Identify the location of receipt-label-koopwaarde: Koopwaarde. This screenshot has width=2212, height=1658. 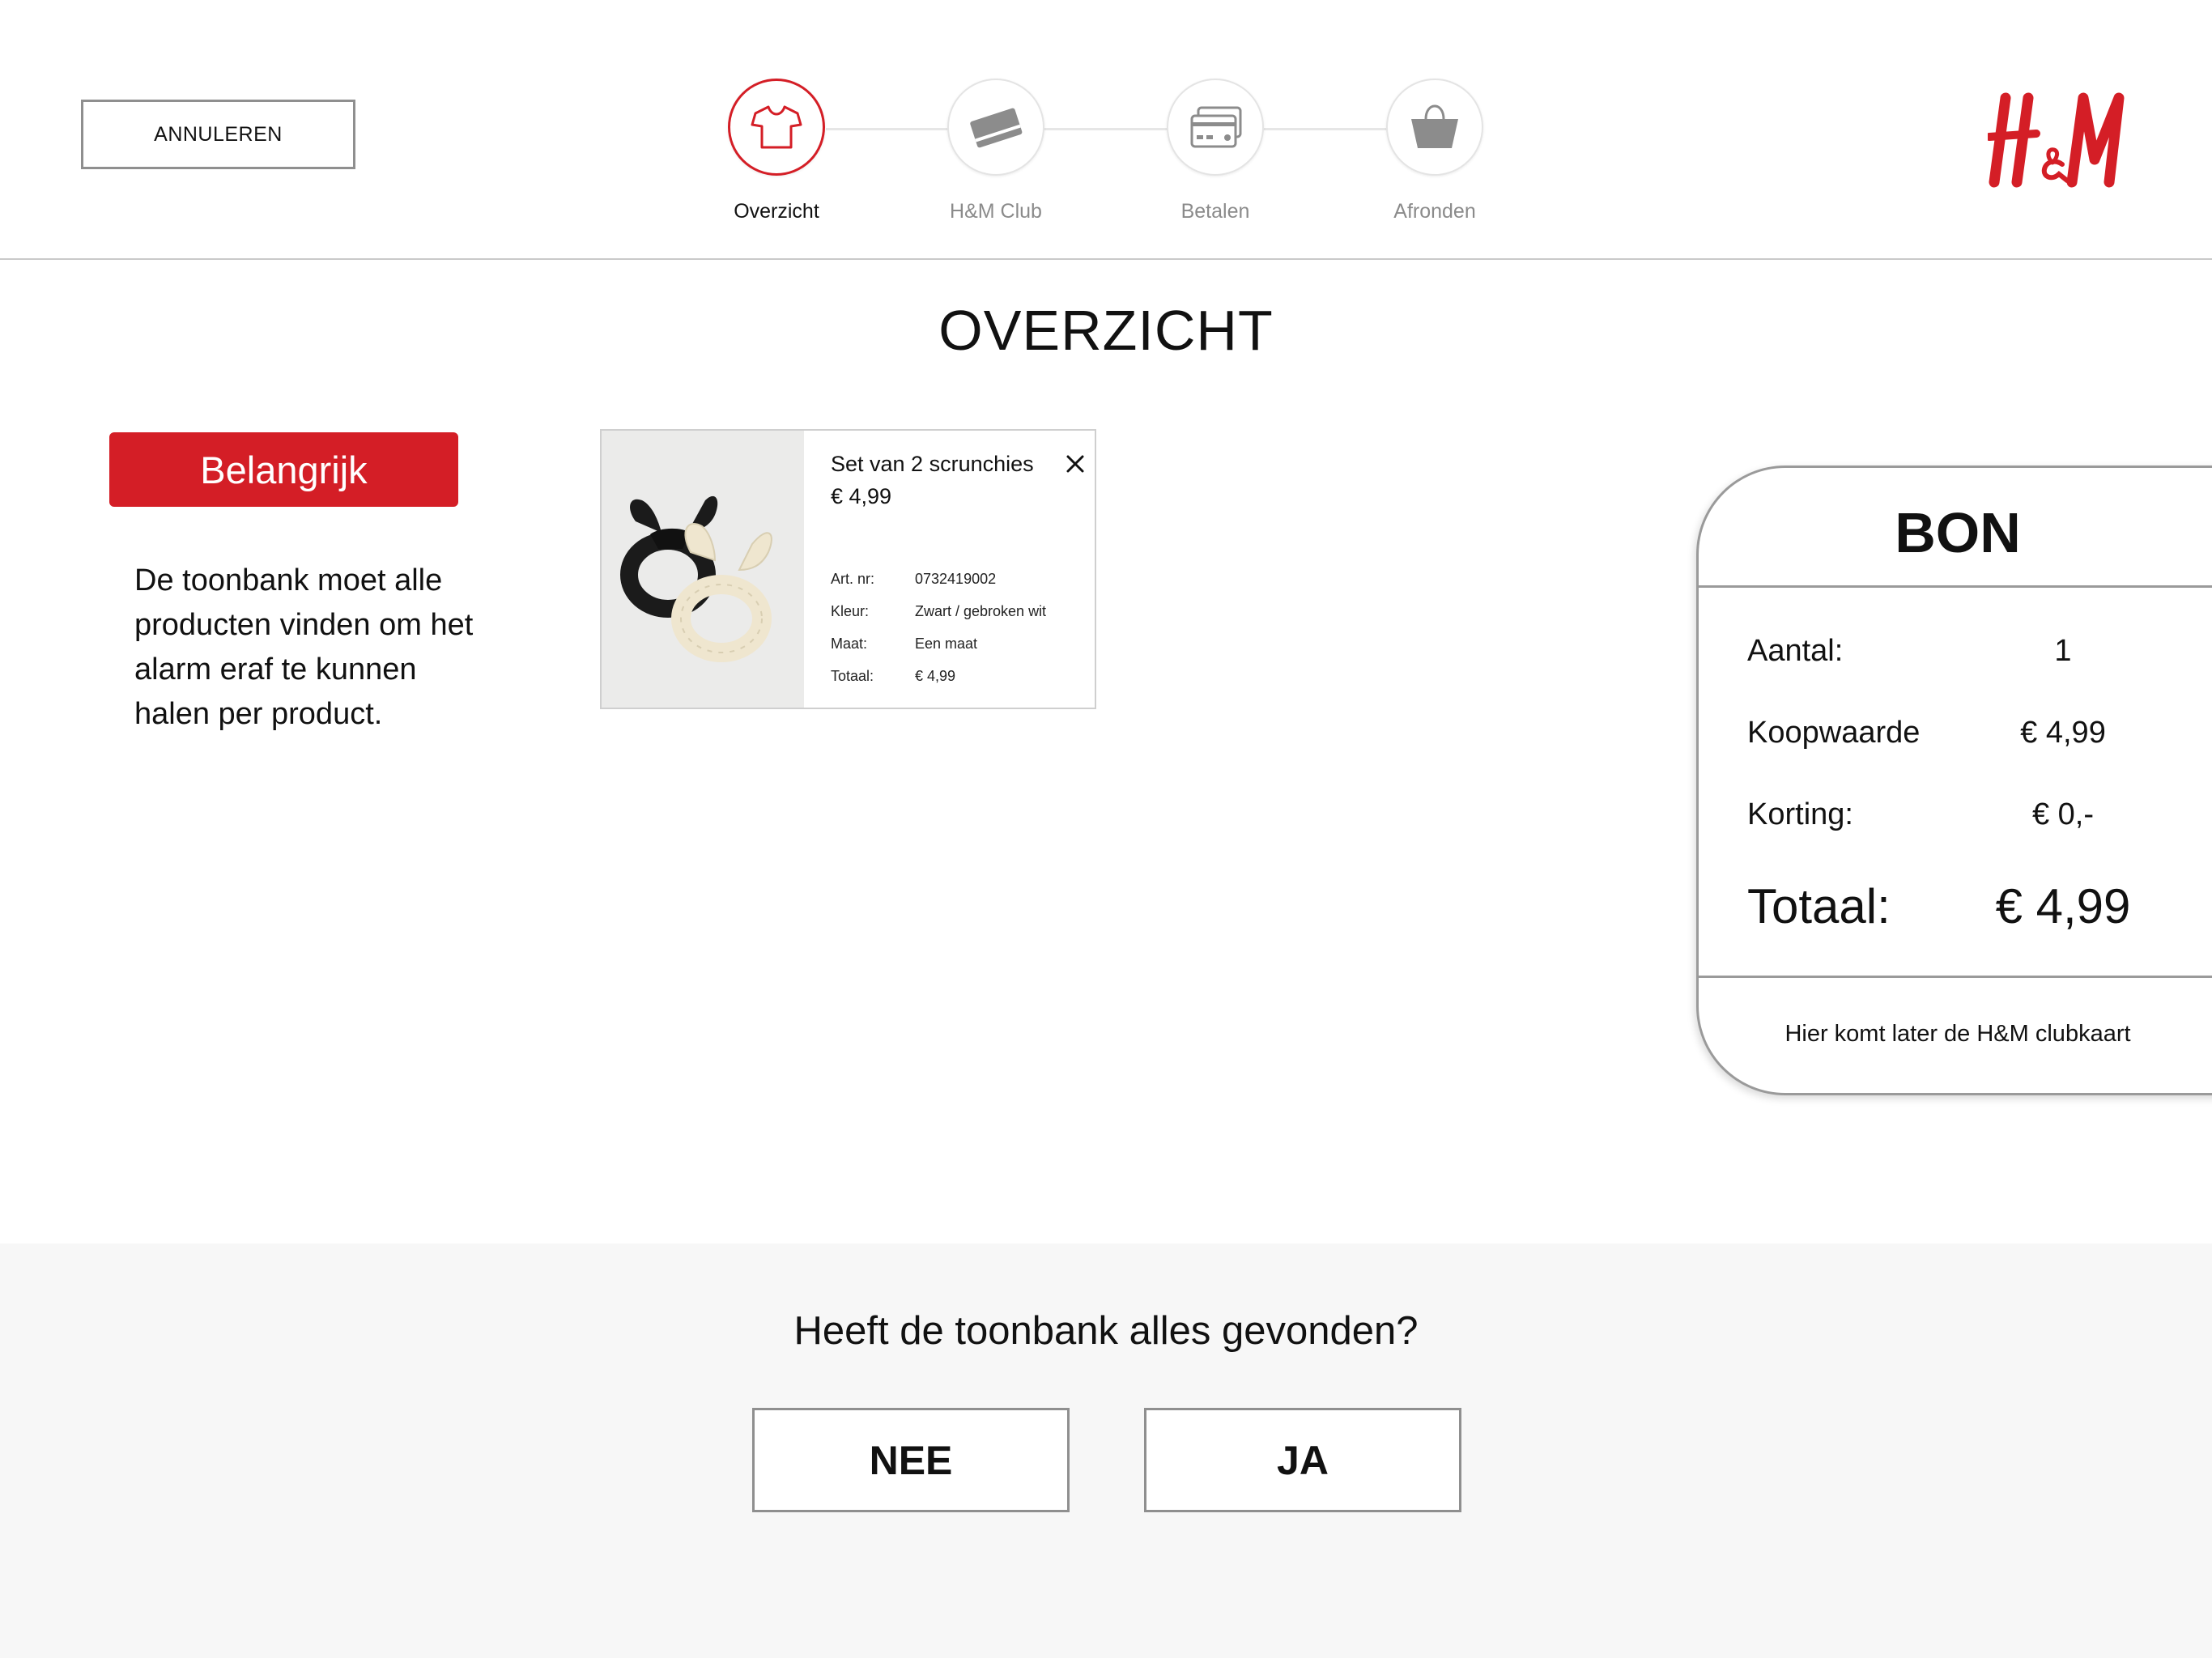
(1834, 733).